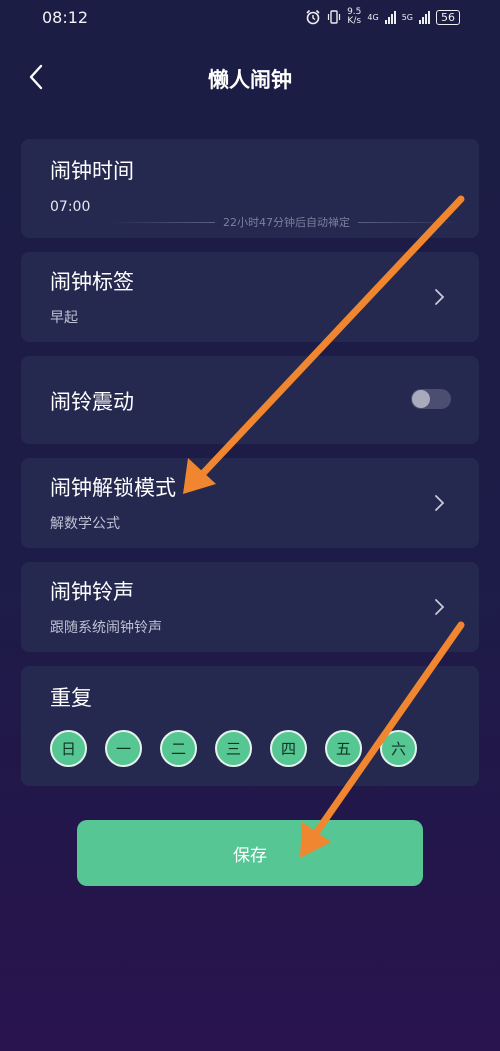 This screenshot has height=1051, width=500. I want to click on vibrate-toggle, so click(431, 399).